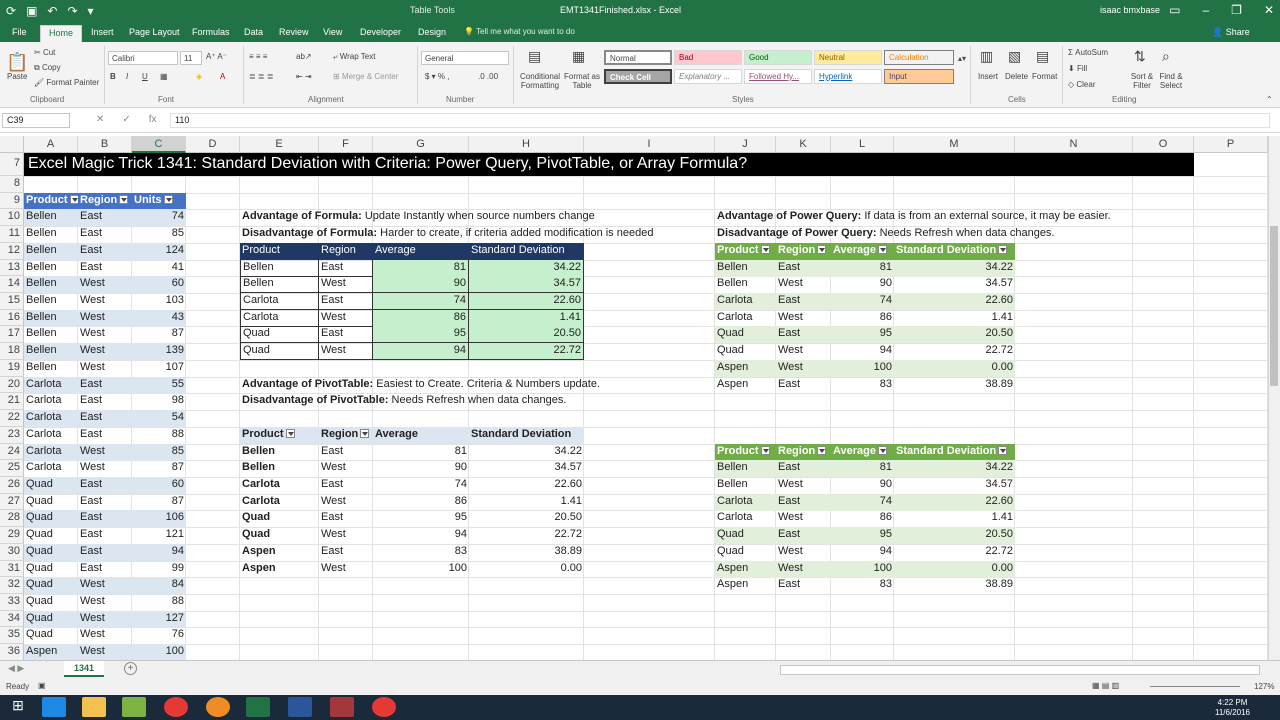  I want to click on table-header: Units, so click(159, 201).